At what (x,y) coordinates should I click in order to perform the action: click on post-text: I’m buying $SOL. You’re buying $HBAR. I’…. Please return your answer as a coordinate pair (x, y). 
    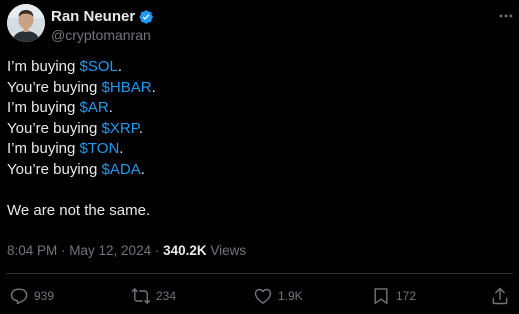
    Looking at the image, I should click on (81, 139).